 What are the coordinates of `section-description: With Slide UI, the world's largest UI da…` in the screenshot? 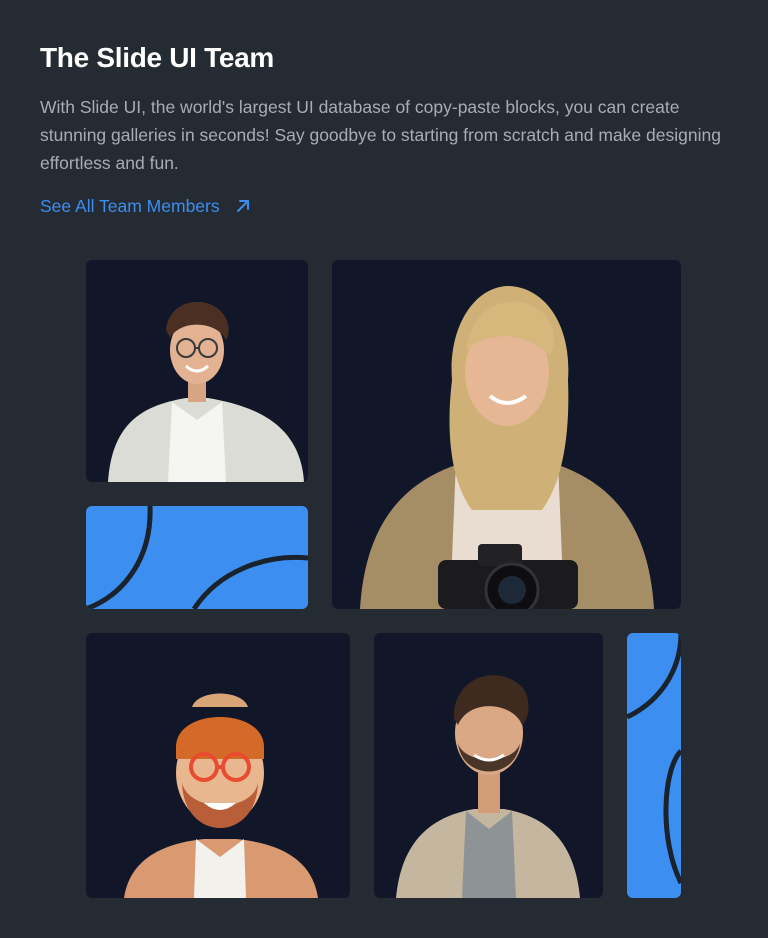 It's located at (380, 135).